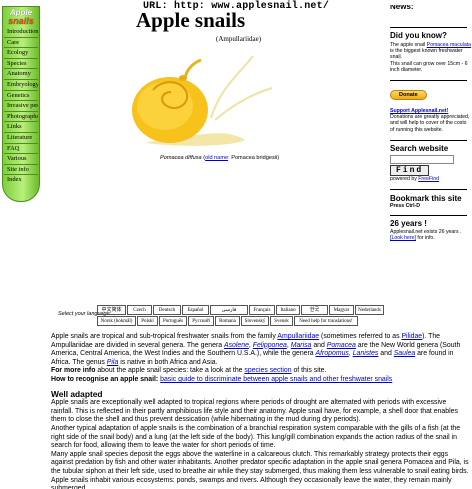  I want to click on sidebar-item-genetics: Genetics, so click(21, 96).